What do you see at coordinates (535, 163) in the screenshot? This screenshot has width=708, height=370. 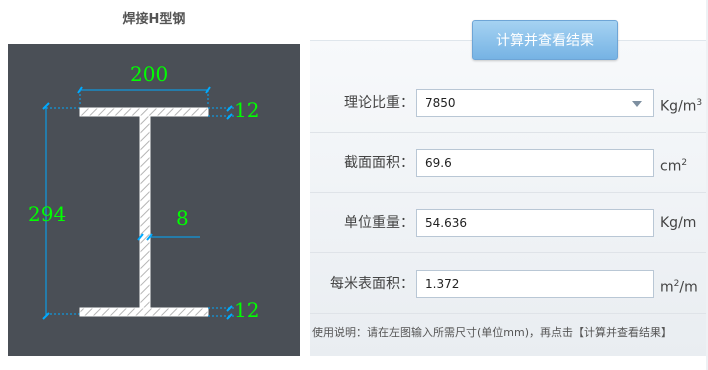 I see `area-field` at bounding box center [535, 163].